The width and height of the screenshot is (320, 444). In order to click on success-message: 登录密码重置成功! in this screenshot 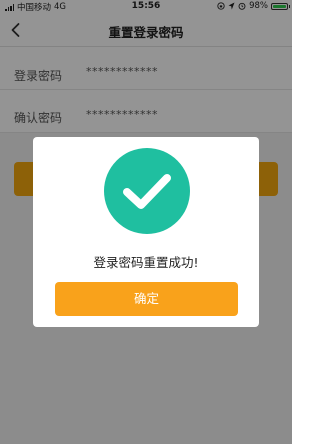, I will do `click(146, 262)`.